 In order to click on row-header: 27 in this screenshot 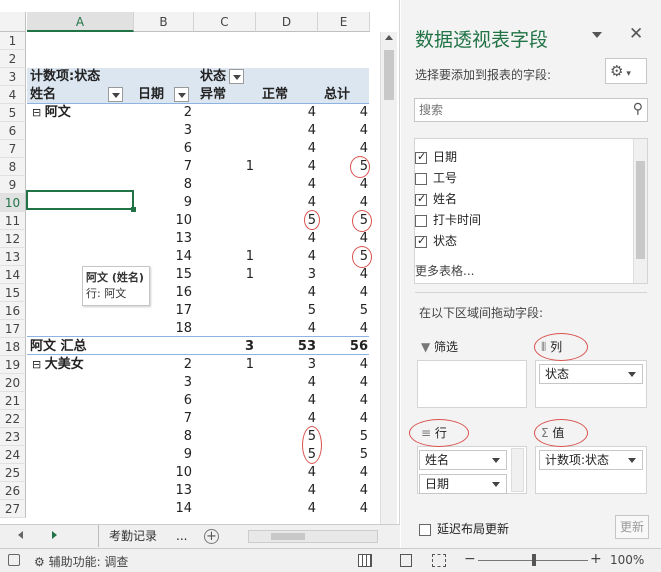, I will do `click(13, 509)`.